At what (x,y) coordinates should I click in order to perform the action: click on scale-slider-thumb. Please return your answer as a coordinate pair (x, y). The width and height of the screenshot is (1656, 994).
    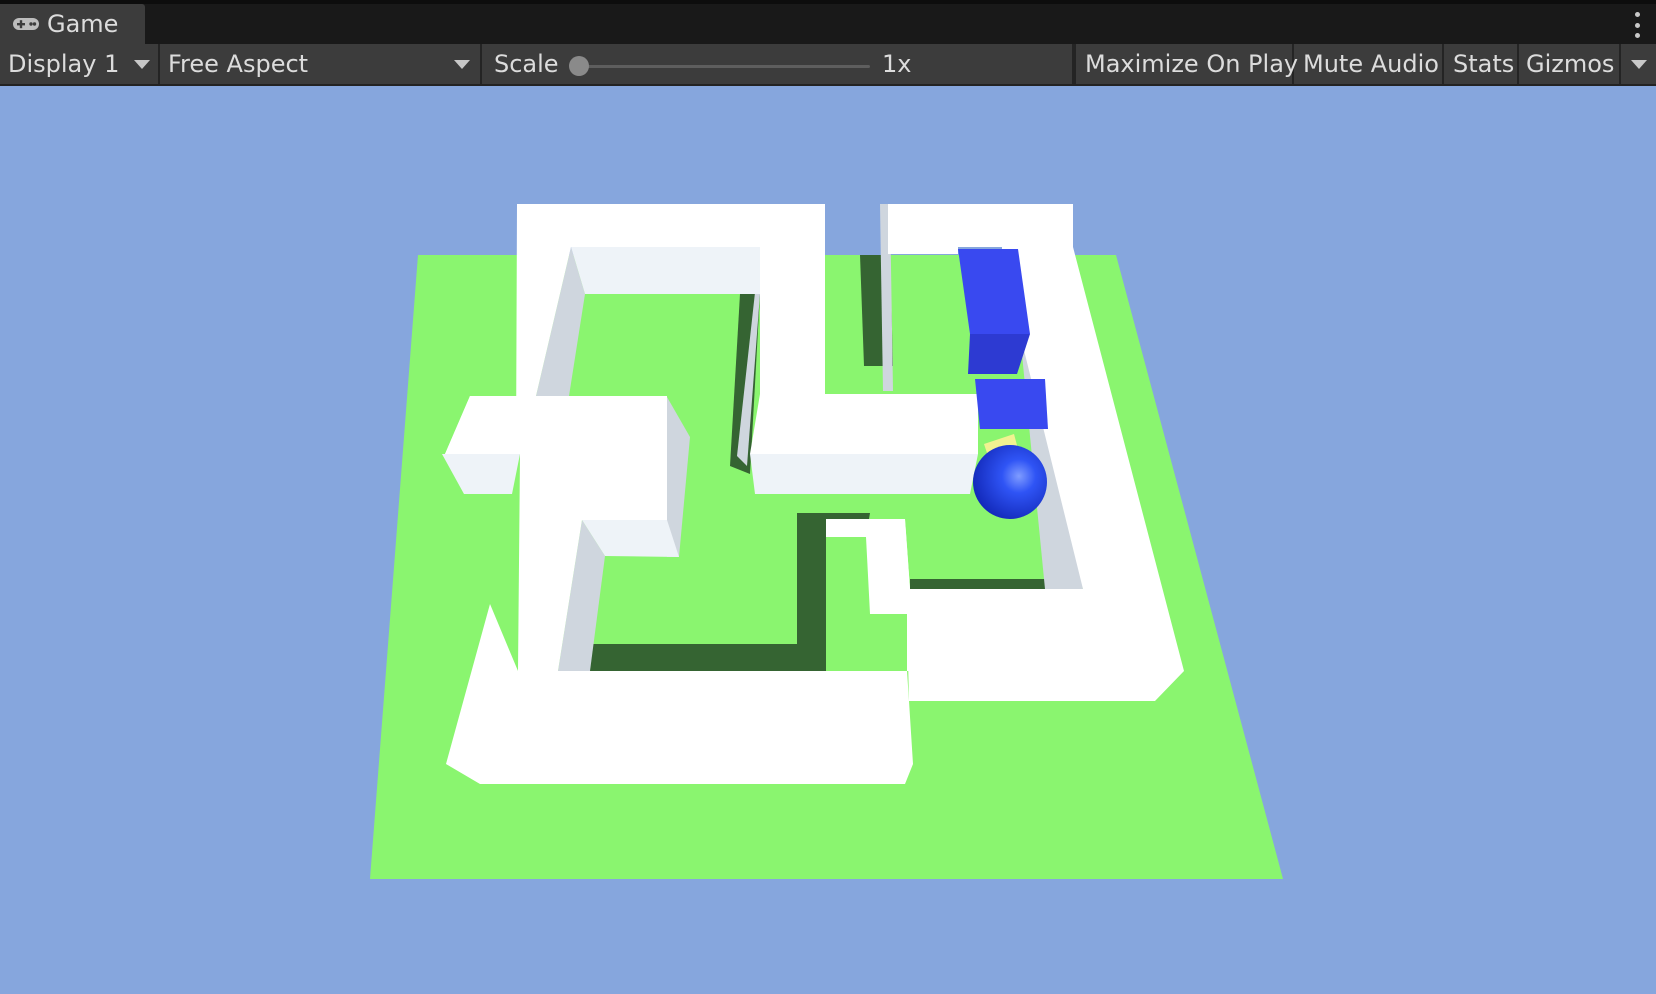
    Looking at the image, I should click on (579, 66).